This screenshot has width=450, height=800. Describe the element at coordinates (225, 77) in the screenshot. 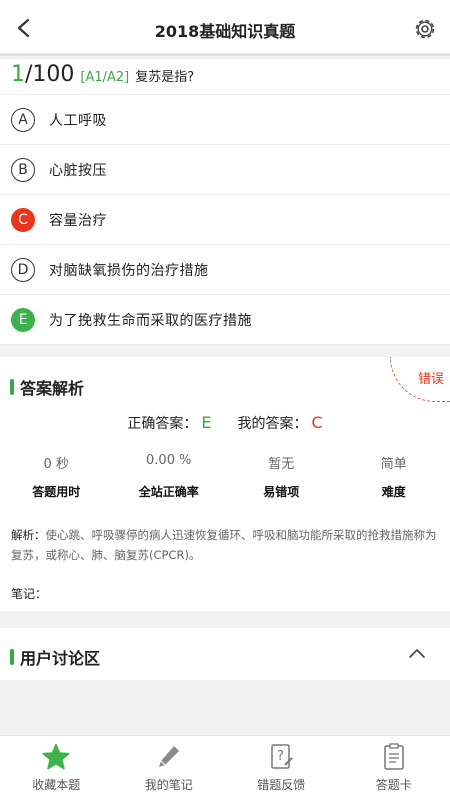

I see `question-header: 1 /100 [A1/A2] 复苏是指?` at that location.